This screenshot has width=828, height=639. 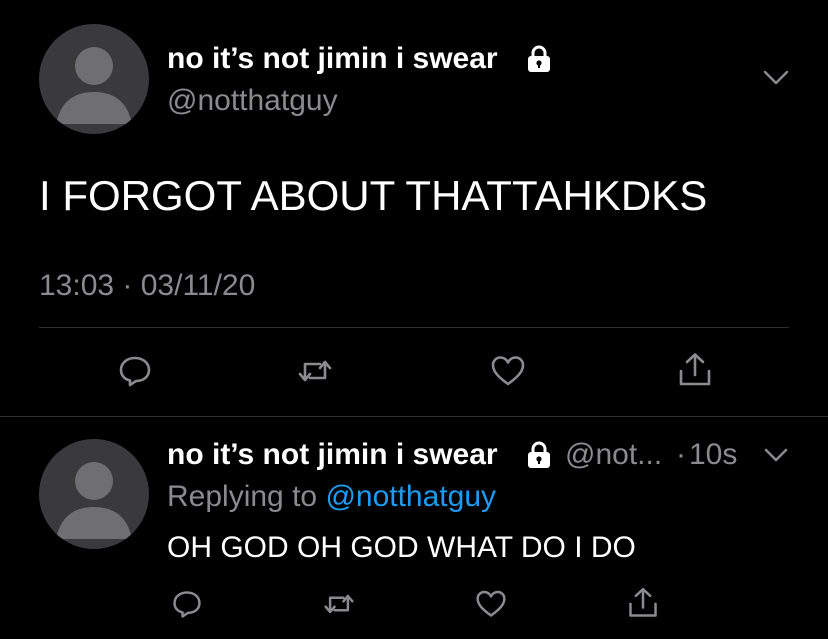 I want to click on replying-to: Replying to @notthatguy, so click(x=331, y=497).